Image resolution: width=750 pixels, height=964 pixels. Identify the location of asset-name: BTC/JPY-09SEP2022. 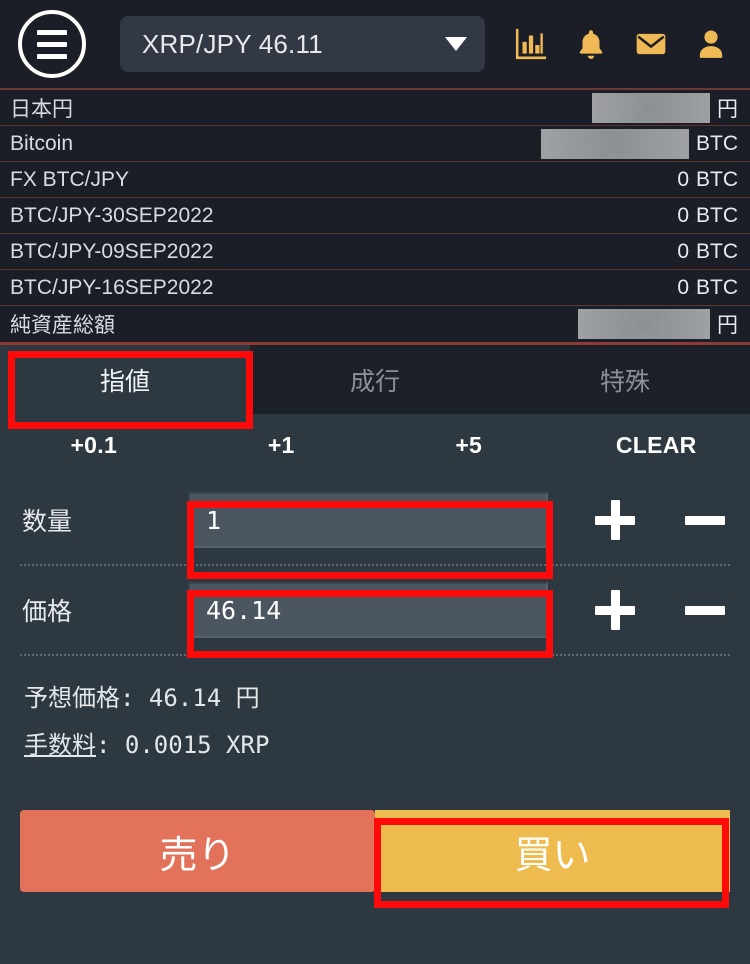
(112, 251).